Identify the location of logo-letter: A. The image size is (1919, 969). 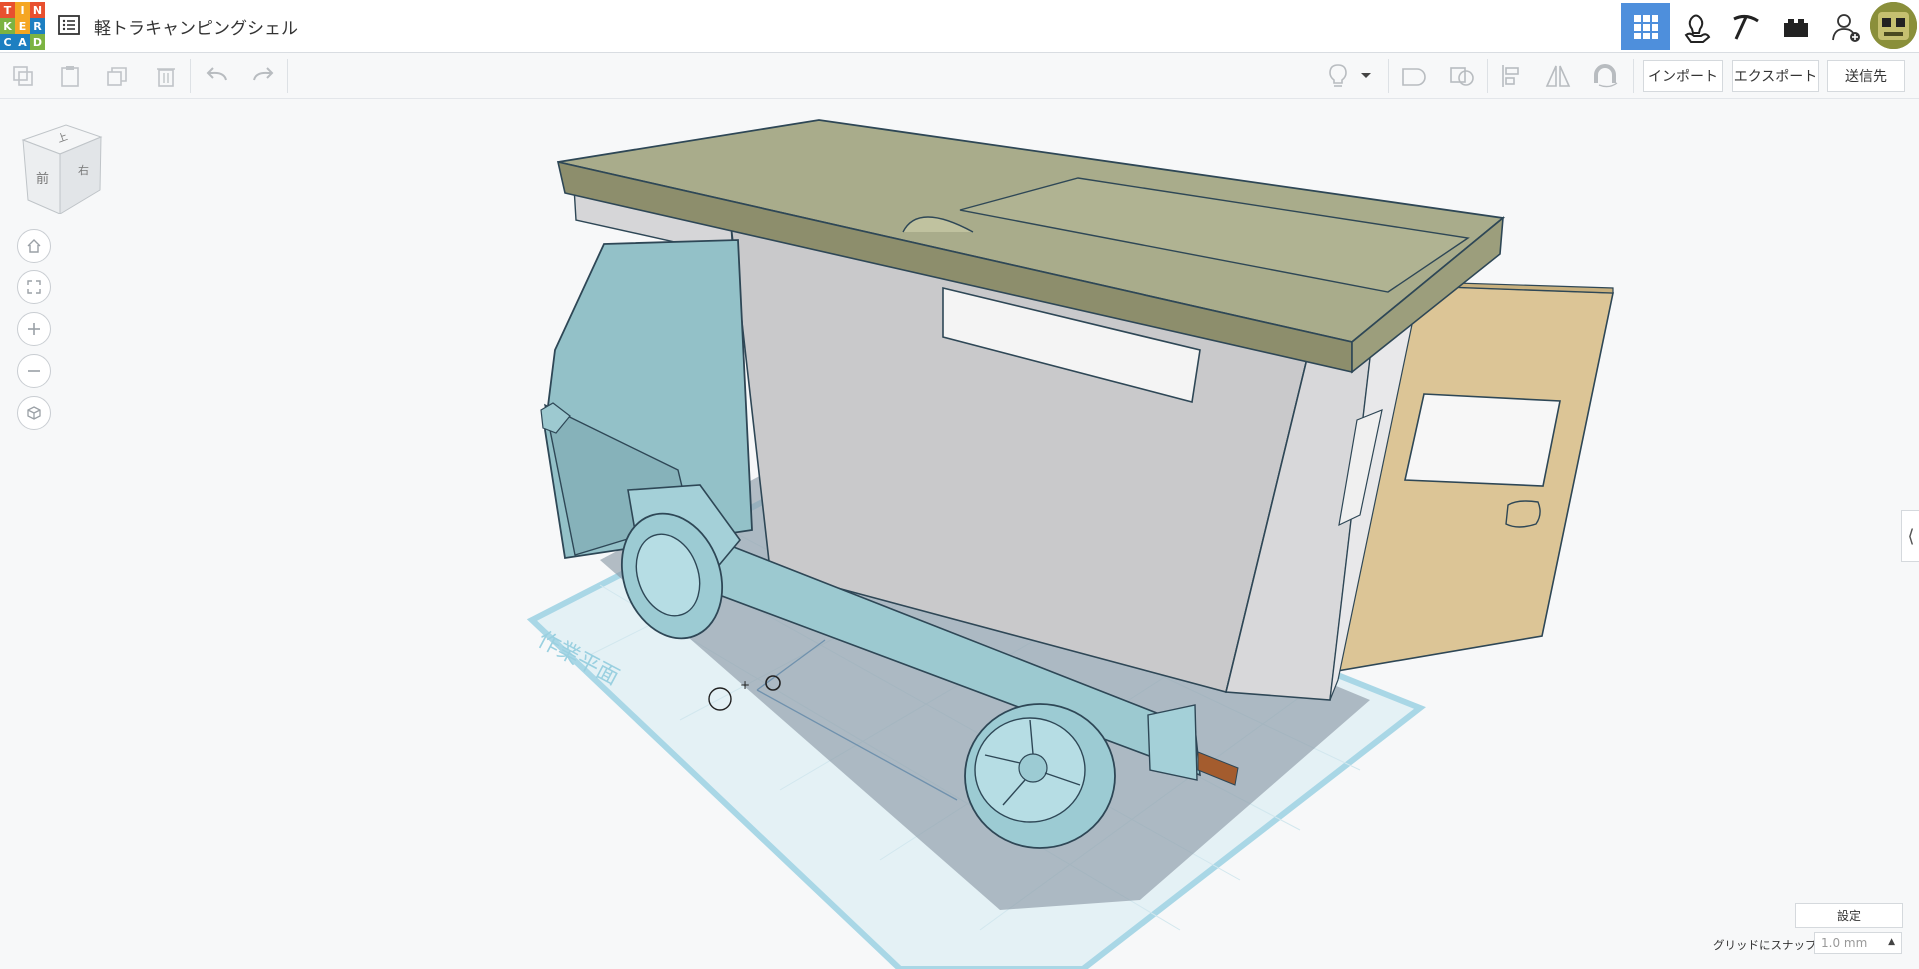
(22, 42).